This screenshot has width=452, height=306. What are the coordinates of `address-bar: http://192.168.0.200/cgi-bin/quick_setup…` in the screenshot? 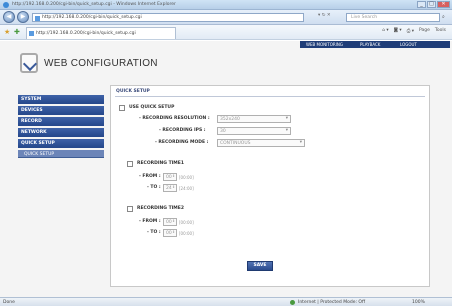 It's located at (168, 17).